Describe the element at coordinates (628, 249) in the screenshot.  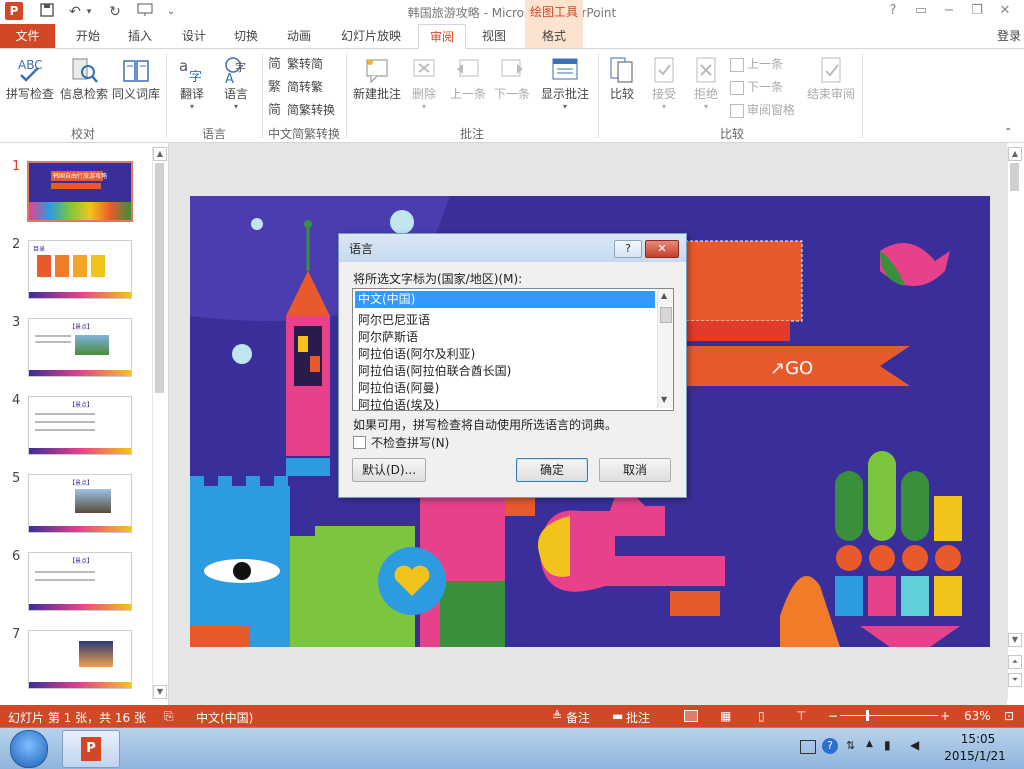
I see `dialog-help-button: ?` at that location.